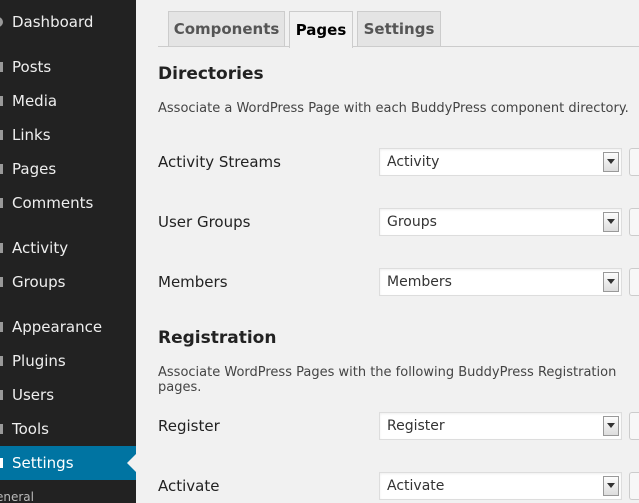 This screenshot has height=503, width=639. What do you see at coordinates (189, 486) in the screenshot?
I see `row-label-activate: Activate` at bounding box center [189, 486].